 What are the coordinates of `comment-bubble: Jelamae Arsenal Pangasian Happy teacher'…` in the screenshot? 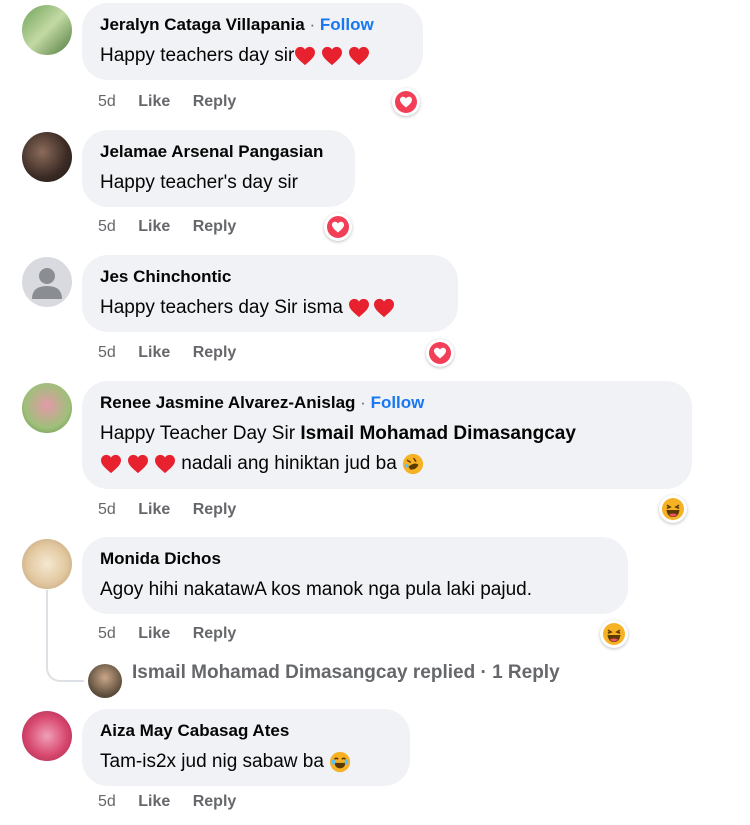 It's located at (218, 168).